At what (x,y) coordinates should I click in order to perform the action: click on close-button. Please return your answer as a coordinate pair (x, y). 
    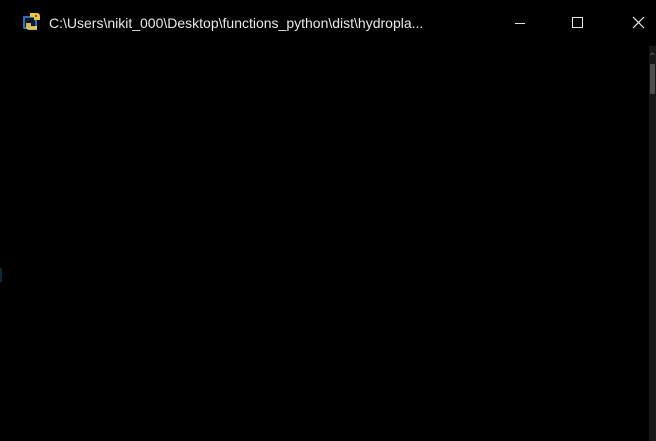
    Looking at the image, I should click on (635, 23).